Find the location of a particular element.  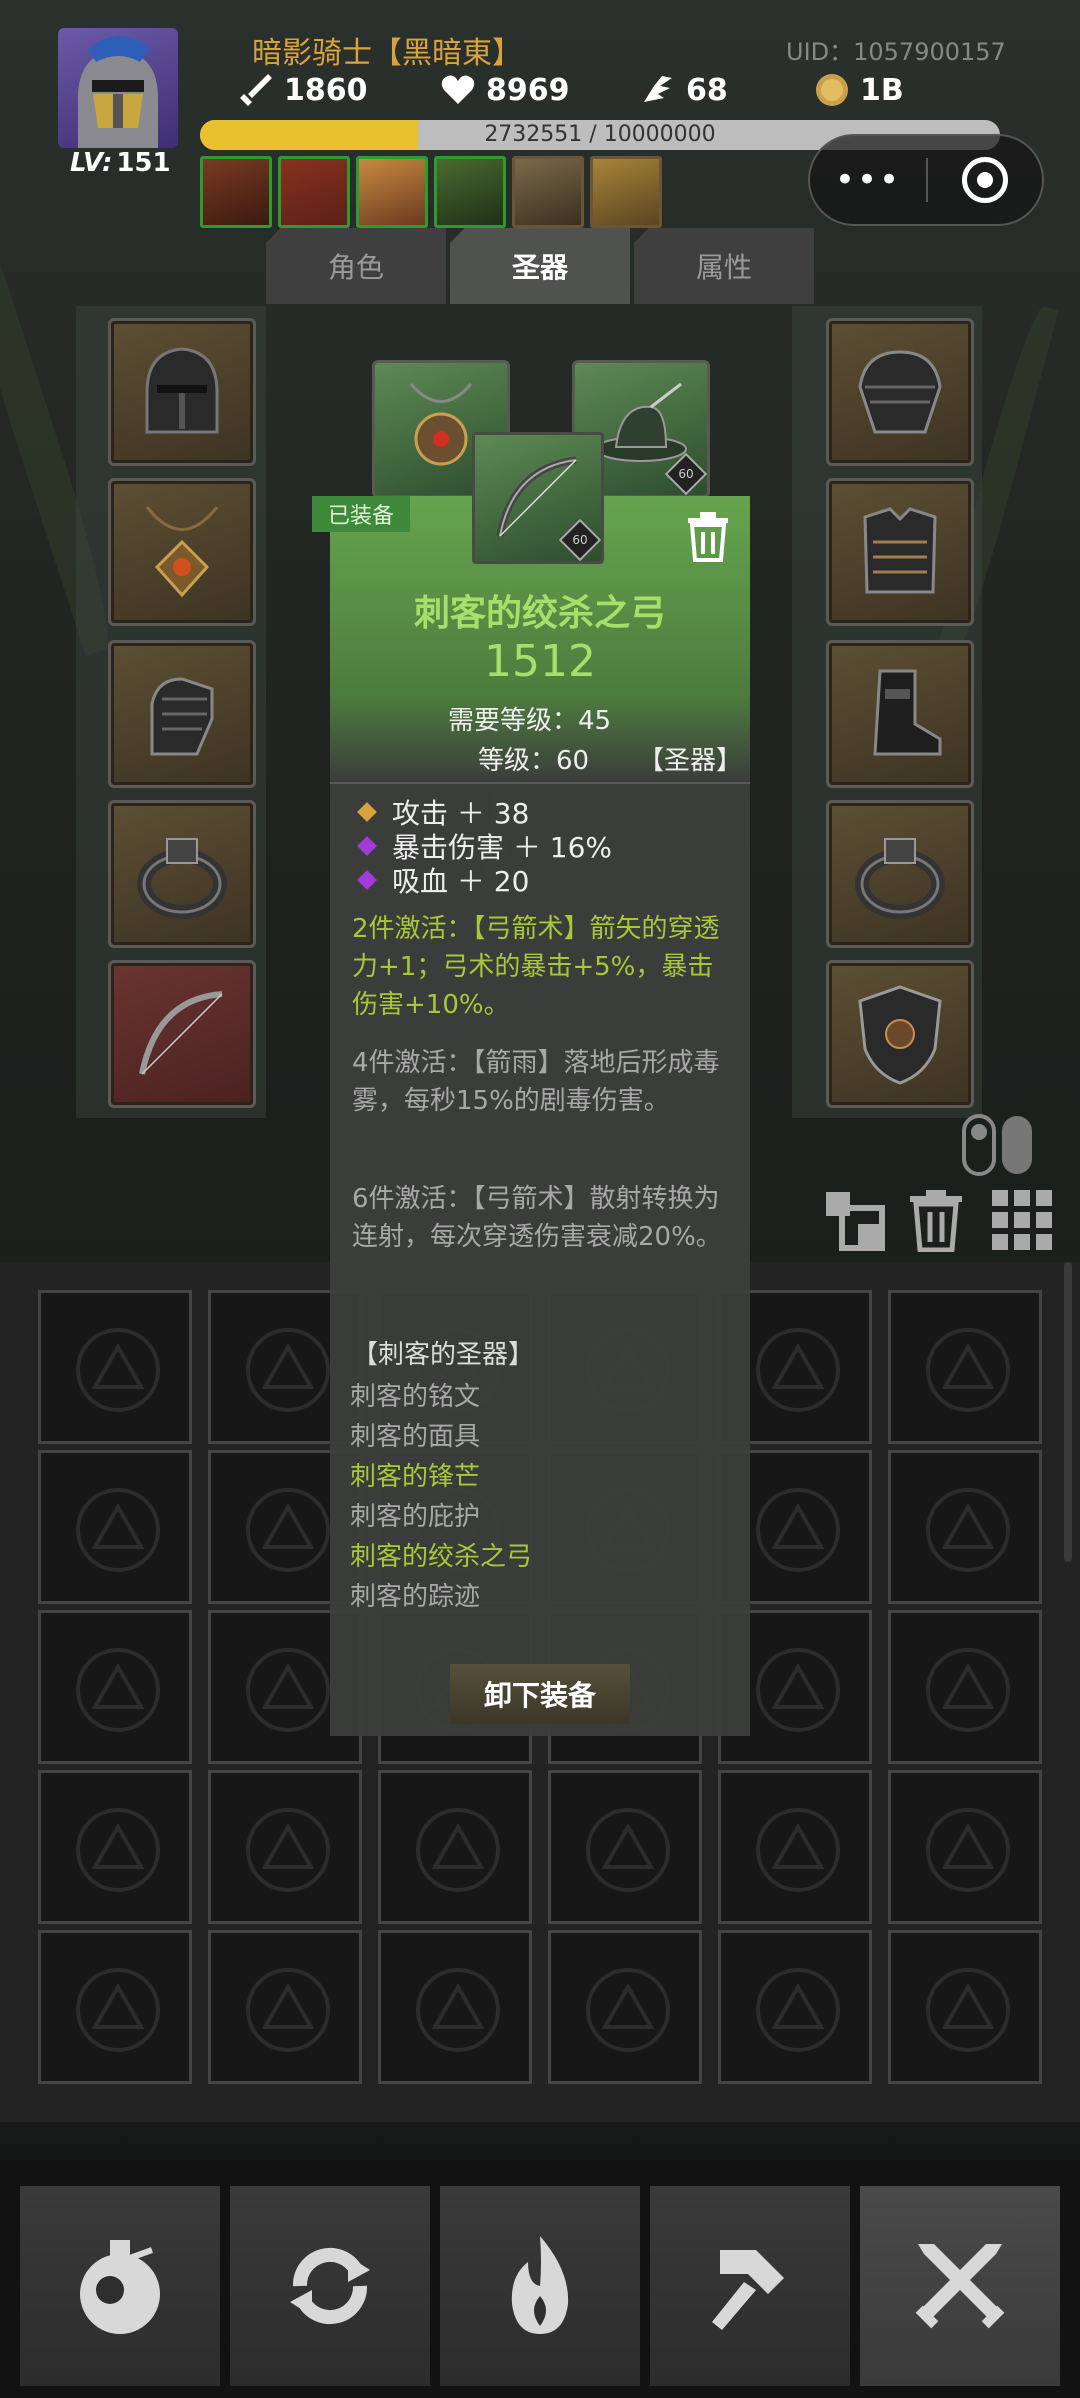

helmet-icon is located at coordinates (182, 390).